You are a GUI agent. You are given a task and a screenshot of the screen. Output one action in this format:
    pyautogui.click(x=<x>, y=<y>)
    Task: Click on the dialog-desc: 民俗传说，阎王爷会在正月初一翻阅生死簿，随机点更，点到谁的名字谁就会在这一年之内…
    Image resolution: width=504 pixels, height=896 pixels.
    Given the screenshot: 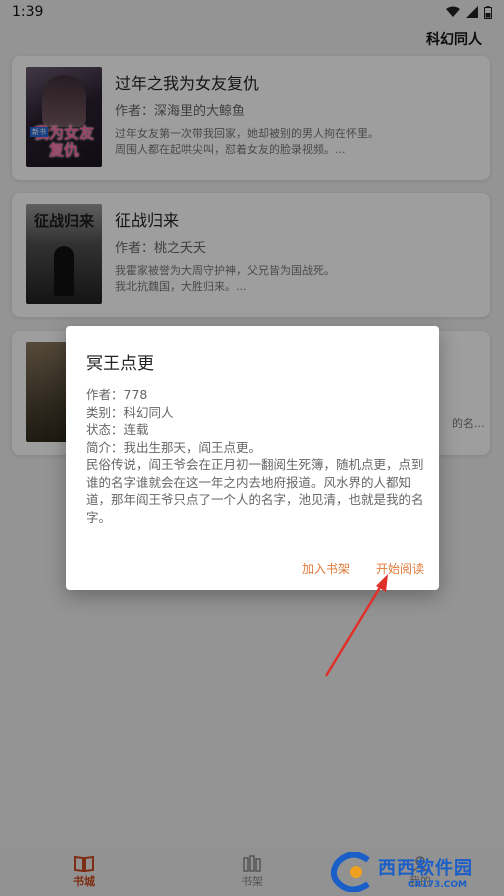 What is the action you would take?
    pyautogui.click(x=255, y=491)
    